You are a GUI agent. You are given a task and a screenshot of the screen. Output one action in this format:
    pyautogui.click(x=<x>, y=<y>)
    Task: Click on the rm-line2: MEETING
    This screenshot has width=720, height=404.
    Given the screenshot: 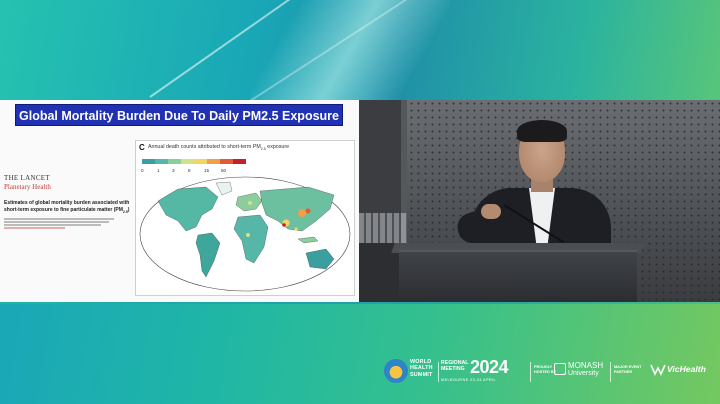 What is the action you would take?
    pyautogui.click(x=453, y=369)
    